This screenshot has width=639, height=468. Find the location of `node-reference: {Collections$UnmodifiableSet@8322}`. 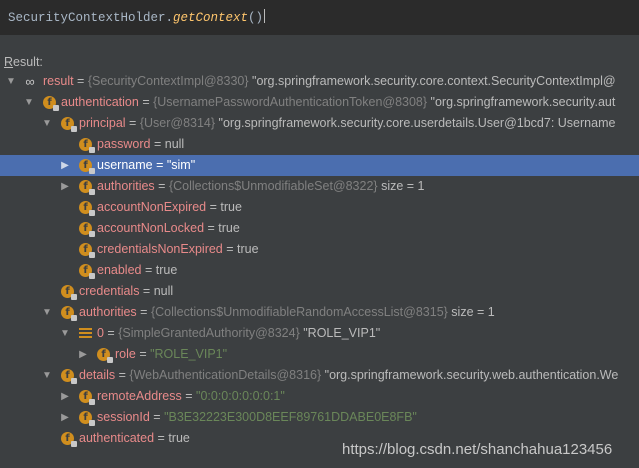

node-reference: {Collections$UnmodifiableSet@8322} is located at coordinates (273, 186).